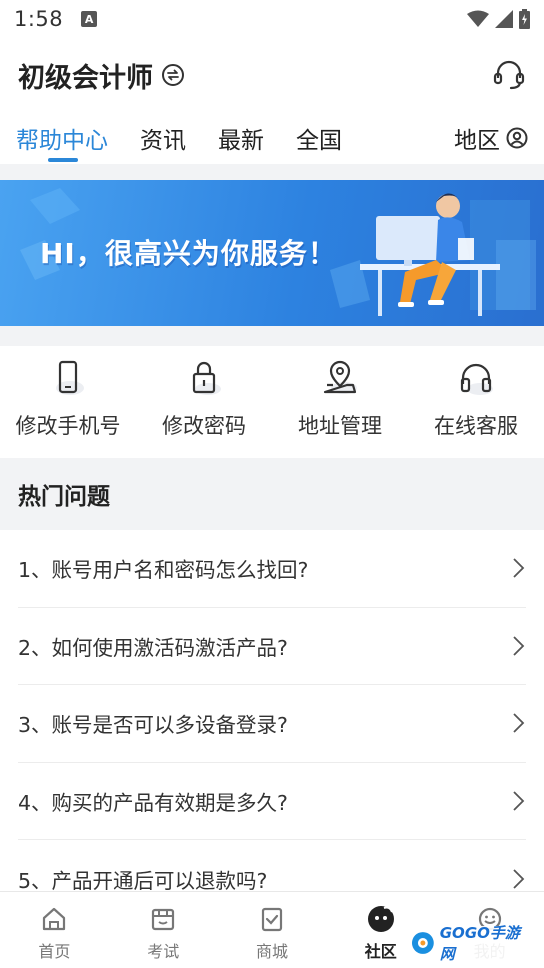 The width and height of the screenshot is (544, 968). What do you see at coordinates (381, 919) in the screenshot?
I see `community-icon` at bounding box center [381, 919].